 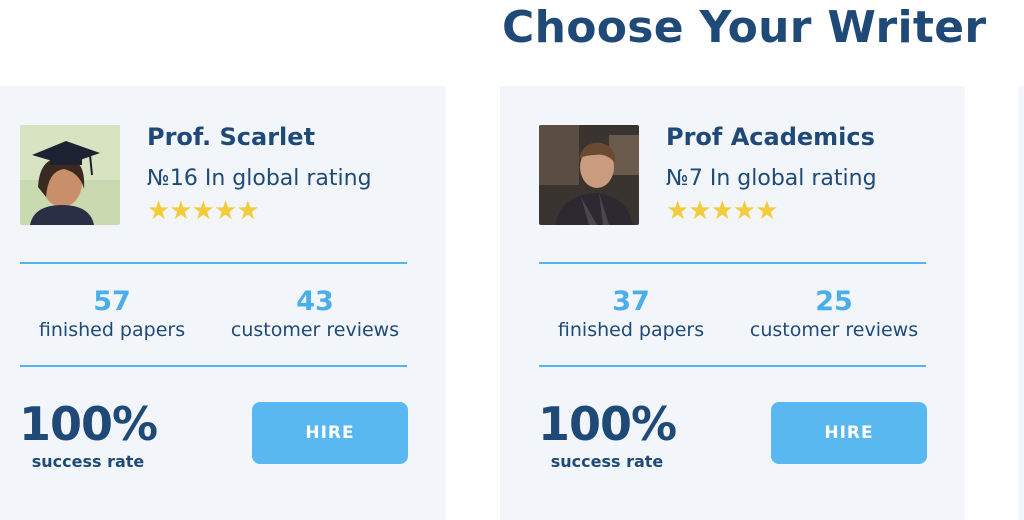 I want to click on writer-name: Prof. Scarlet, so click(x=231, y=137).